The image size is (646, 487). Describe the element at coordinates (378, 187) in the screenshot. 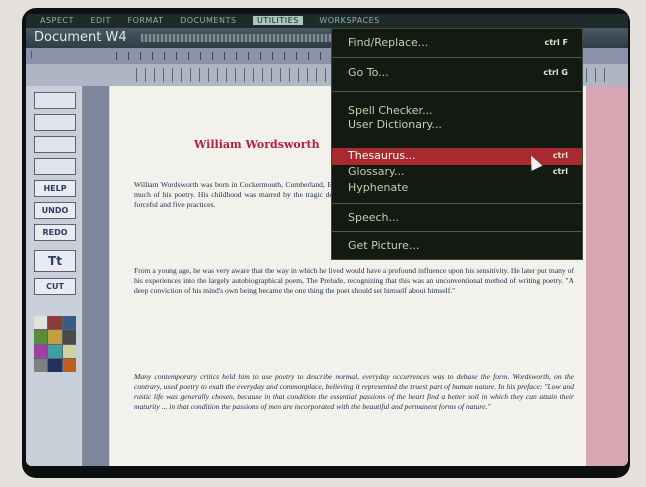

I see `menu-item-label: Hyphenate` at that location.